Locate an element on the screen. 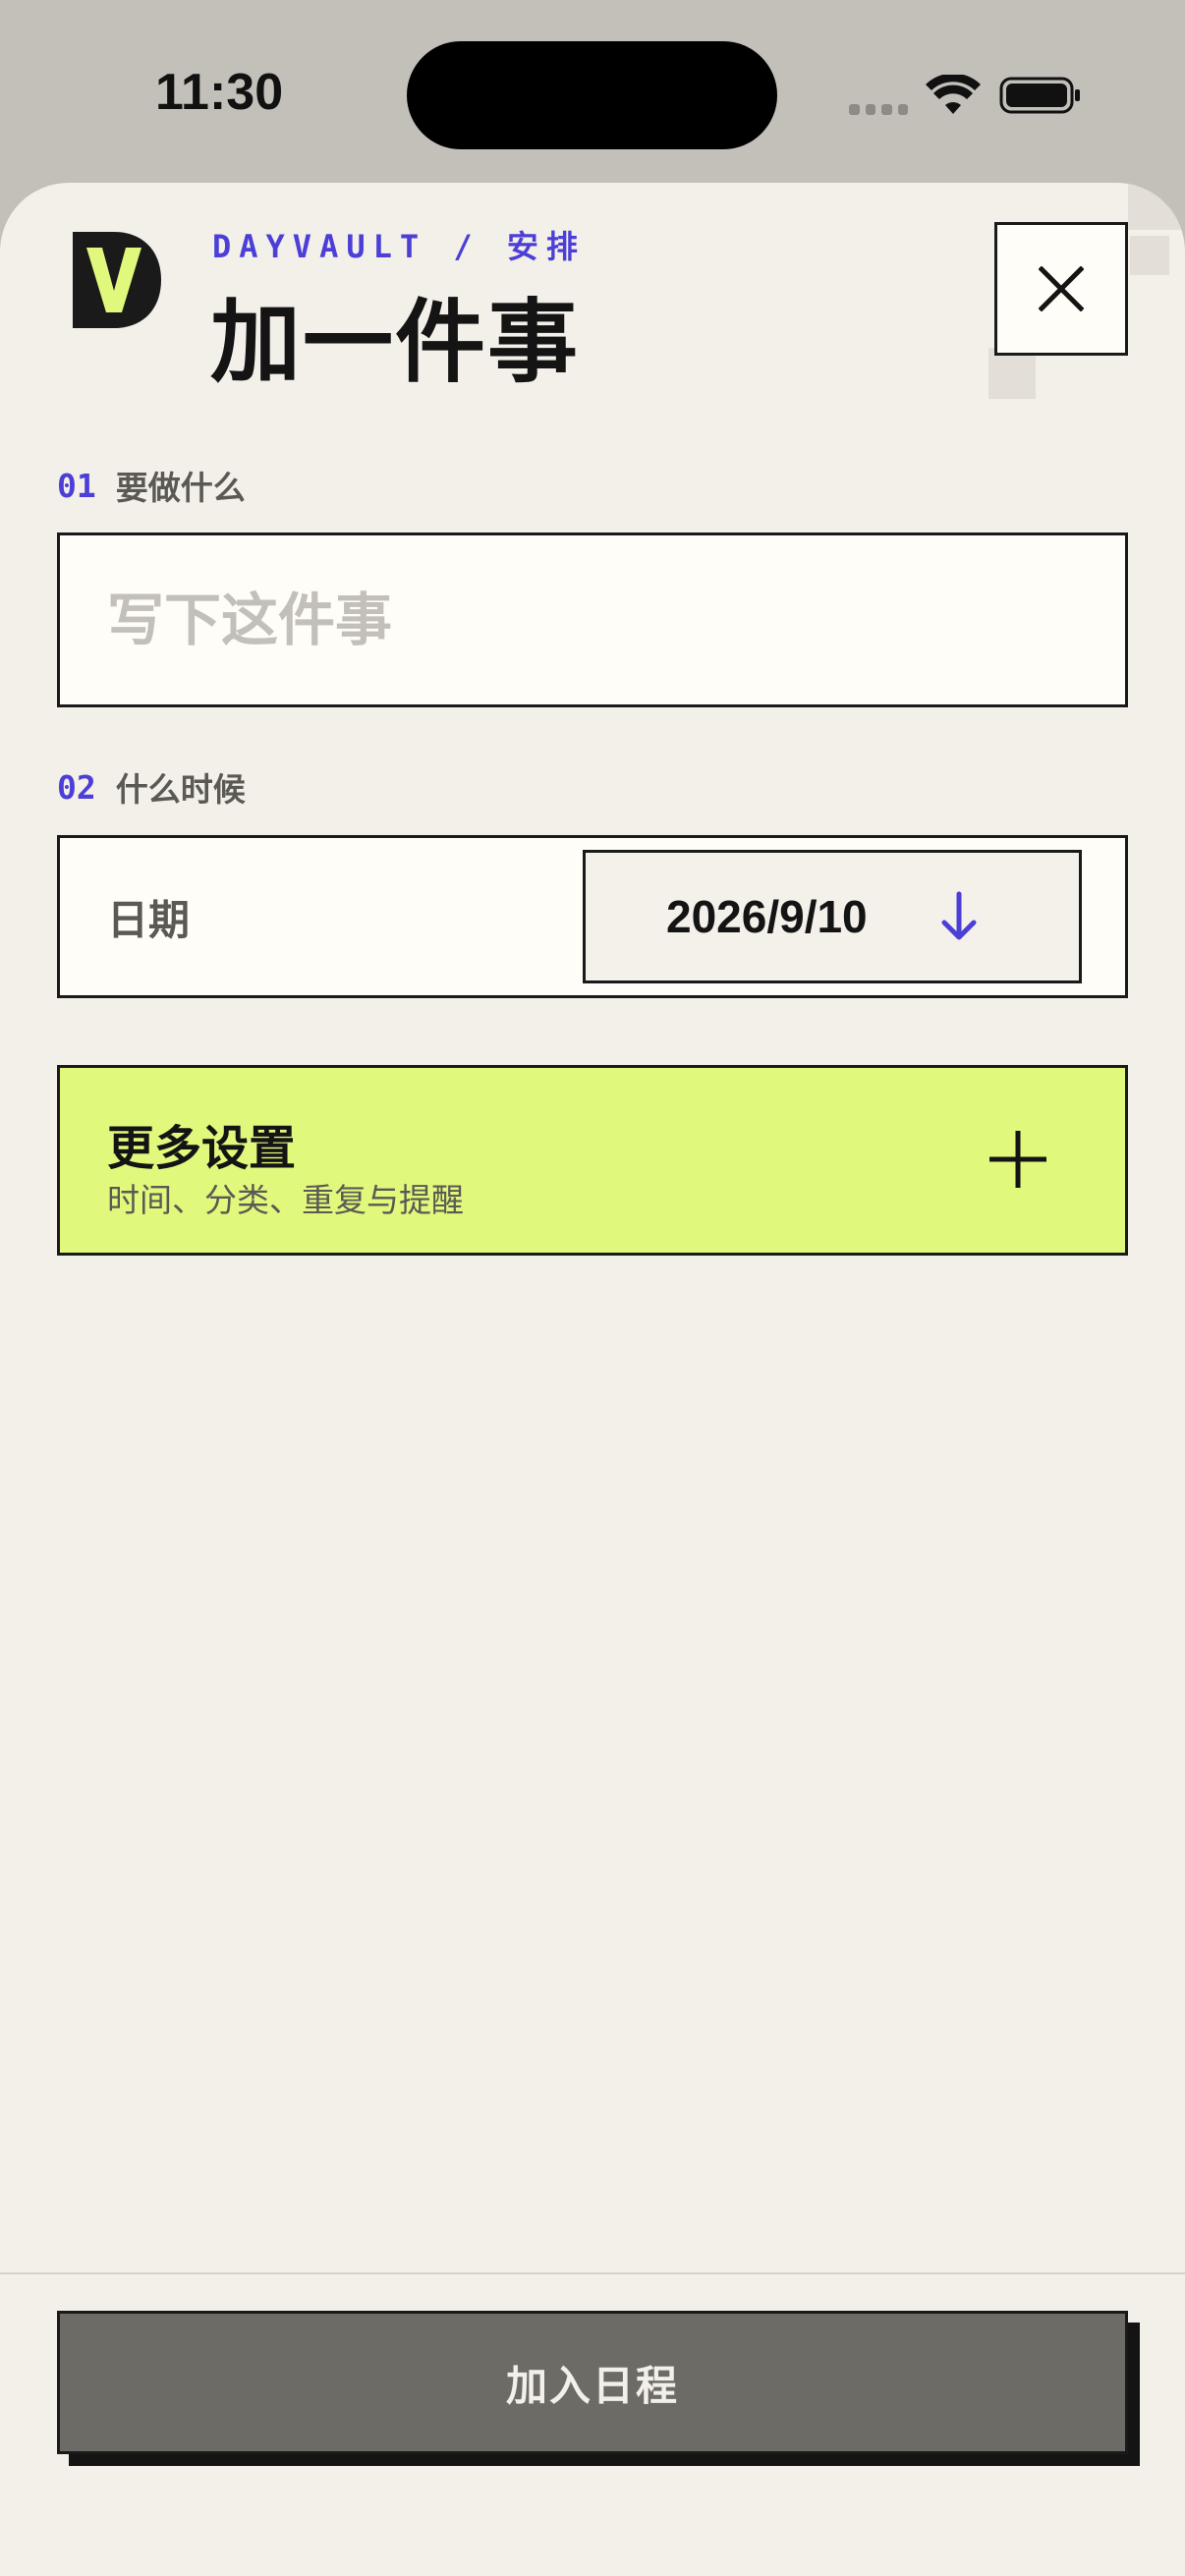 This screenshot has height=2576, width=1185. footer-divider is located at coordinates (592, 2273).